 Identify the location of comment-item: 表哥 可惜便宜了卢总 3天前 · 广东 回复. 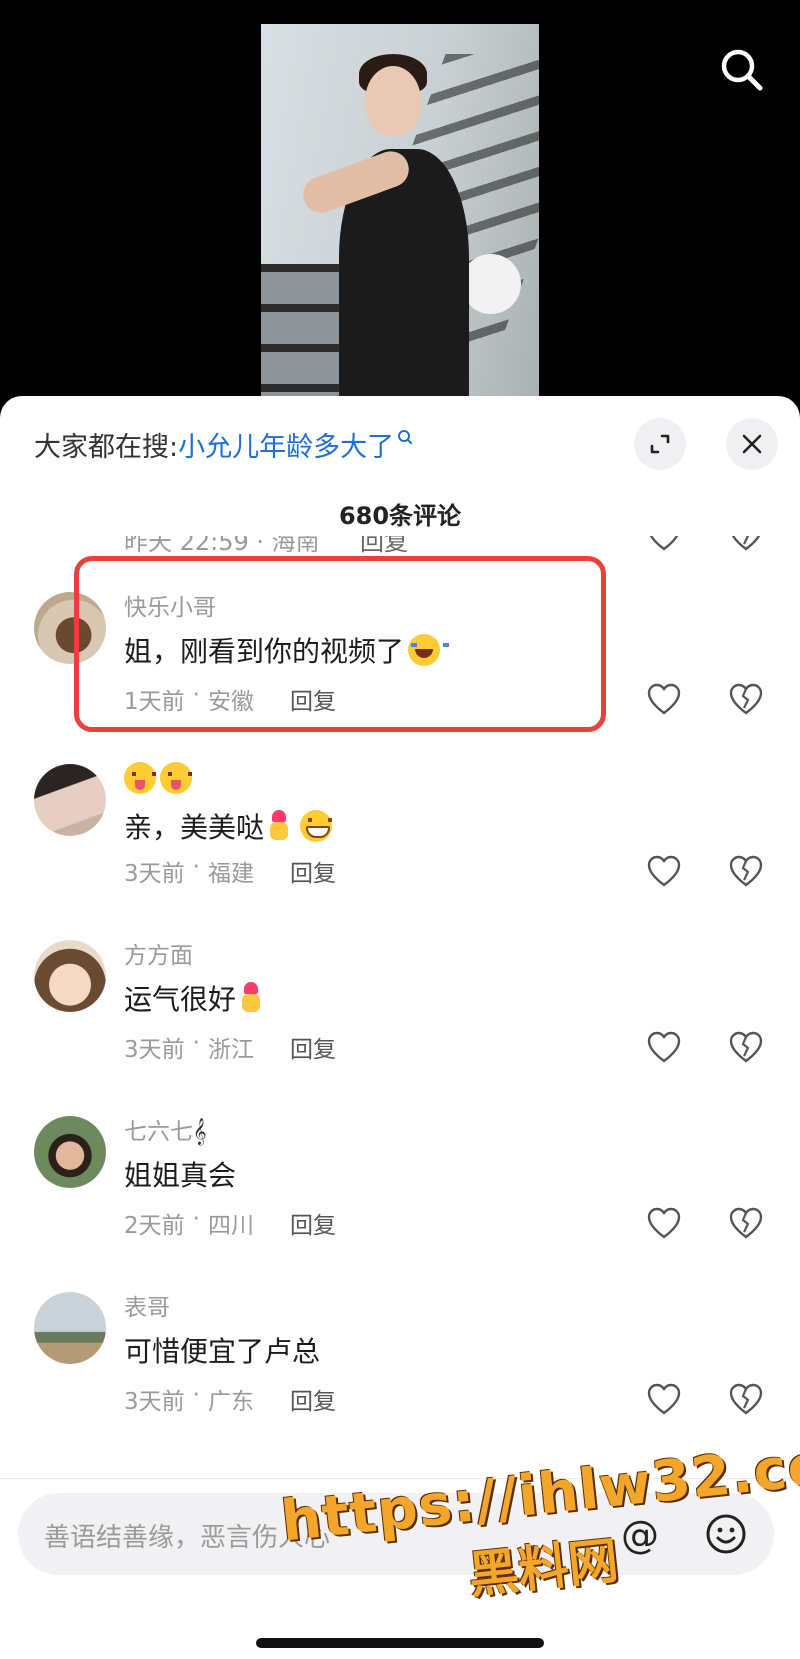
(400, 1377).